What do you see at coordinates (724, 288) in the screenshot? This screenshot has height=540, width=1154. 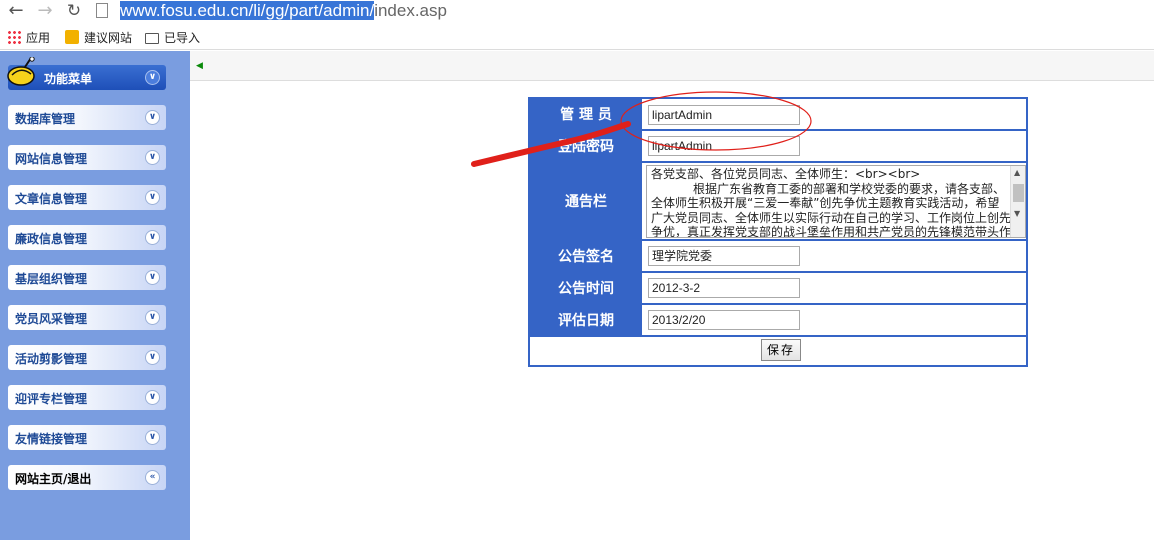 I see `time-input: 2012-3-2` at bounding box center [724, 288].